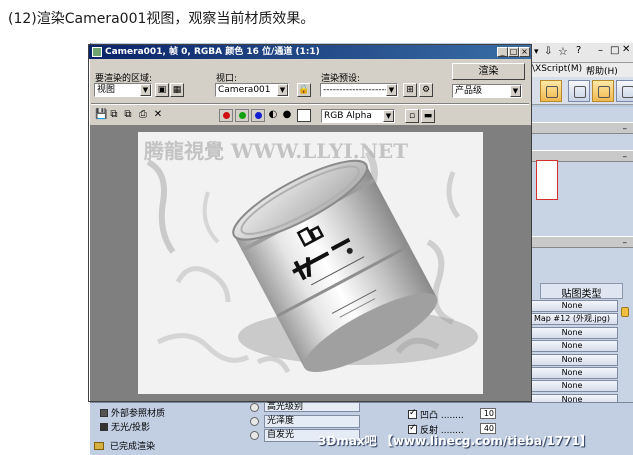 The height and width of the screenshot is (455, 633). Describe the element at coordinates (133, 447) in the screenshot. I see `status-text: 已完成渲染` at that location.